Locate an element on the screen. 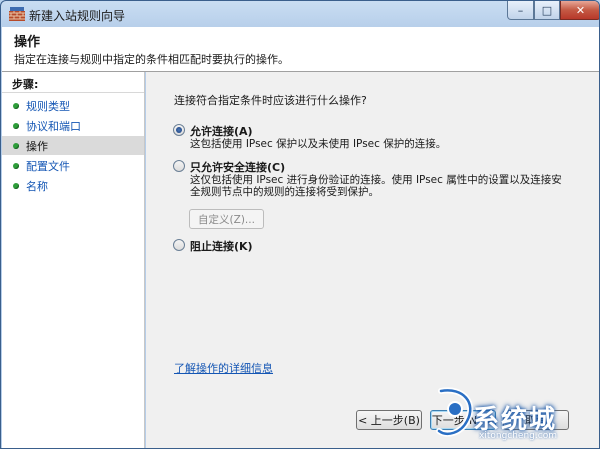 This screenshot has height=449, width=600. learn-more-link: 了解操作的详细信息 is located at coordinates (223, 368).